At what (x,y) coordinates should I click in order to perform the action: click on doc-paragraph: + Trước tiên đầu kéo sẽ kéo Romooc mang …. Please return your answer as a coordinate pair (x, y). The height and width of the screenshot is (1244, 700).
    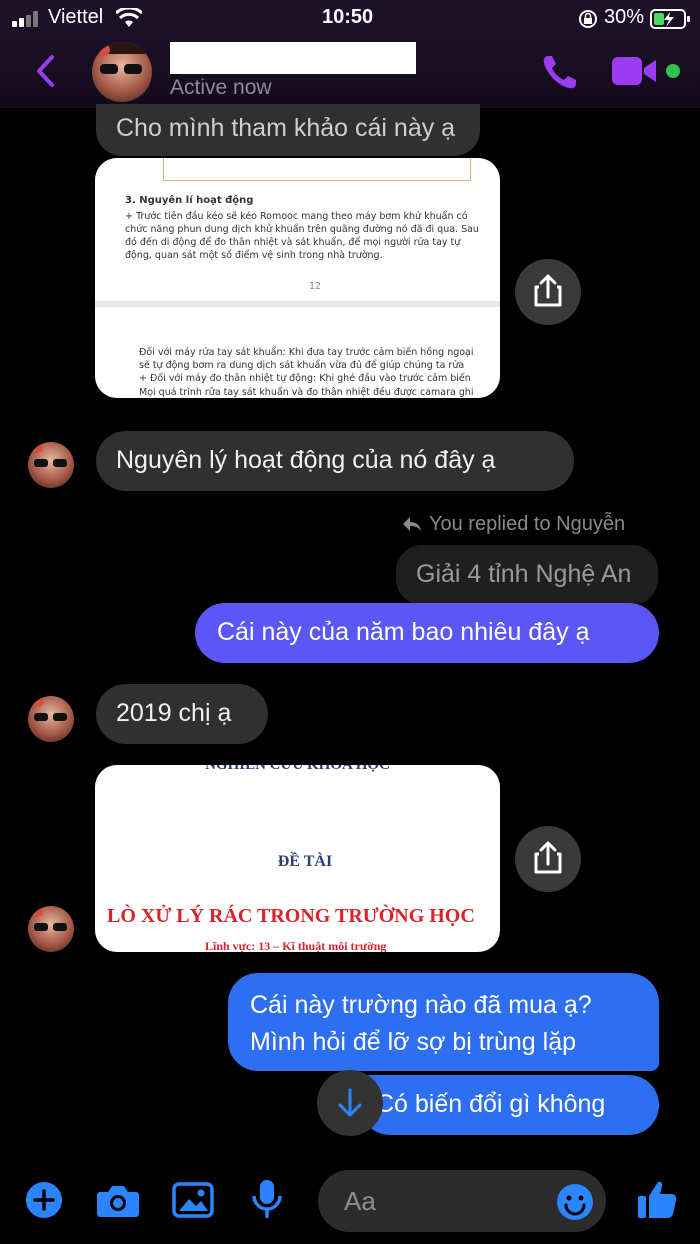
    Looking at the image, I should click on (302, 236).